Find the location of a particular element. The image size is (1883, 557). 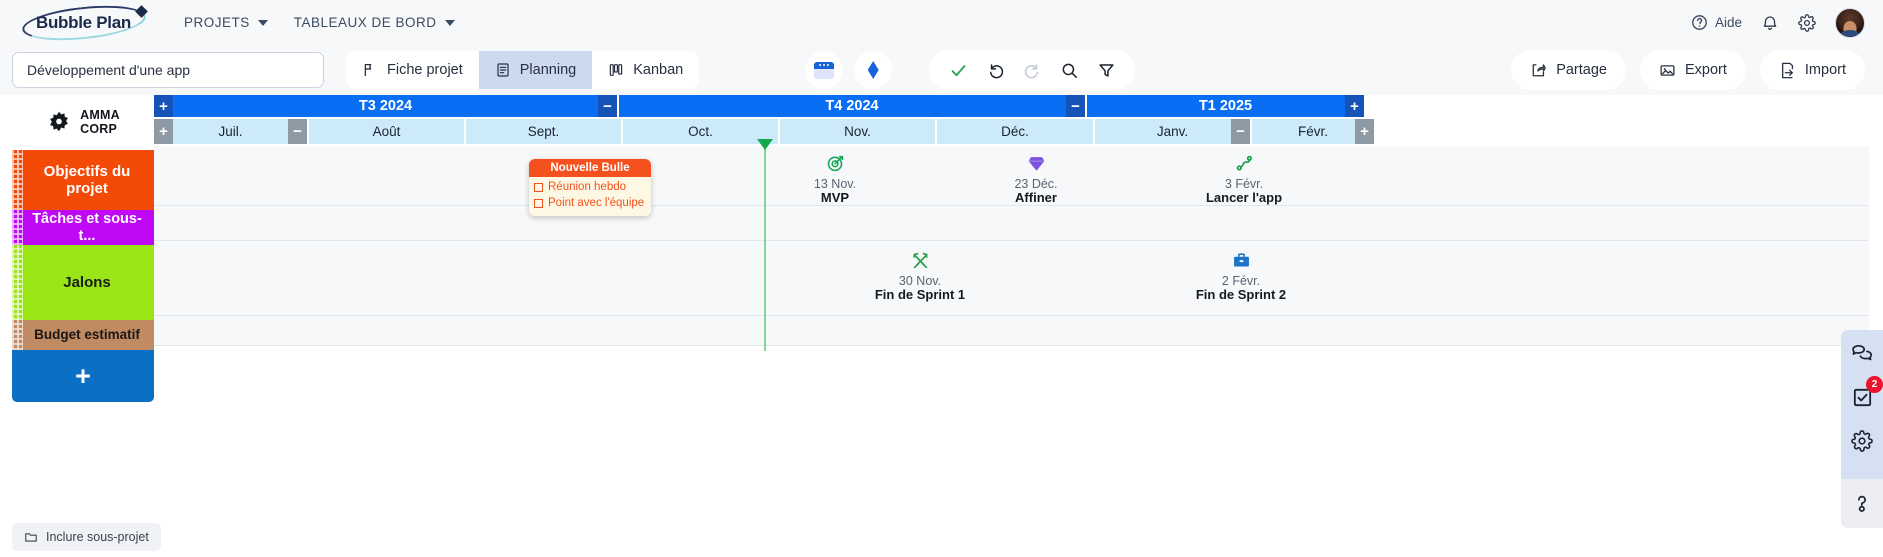

import-button: Import is located at coordinates (1812, 70).